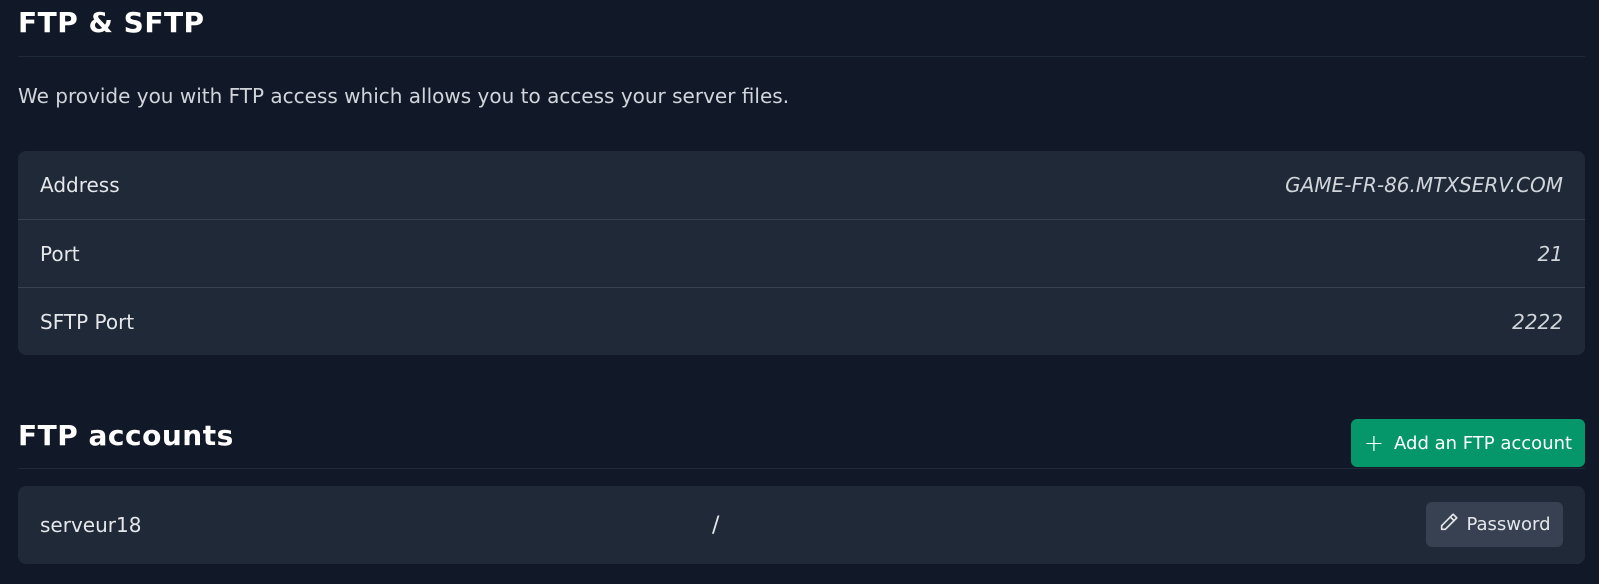 This screenshot has height=584, width=1599. I want to click on title-divider, so click(801, 56).